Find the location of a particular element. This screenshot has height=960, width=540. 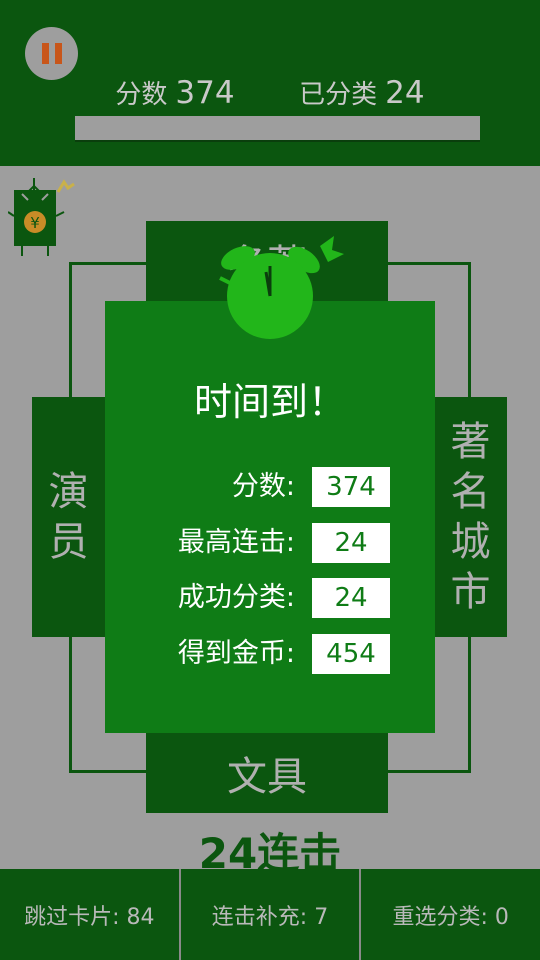

pause-icon is located at coordinates (45, 53).